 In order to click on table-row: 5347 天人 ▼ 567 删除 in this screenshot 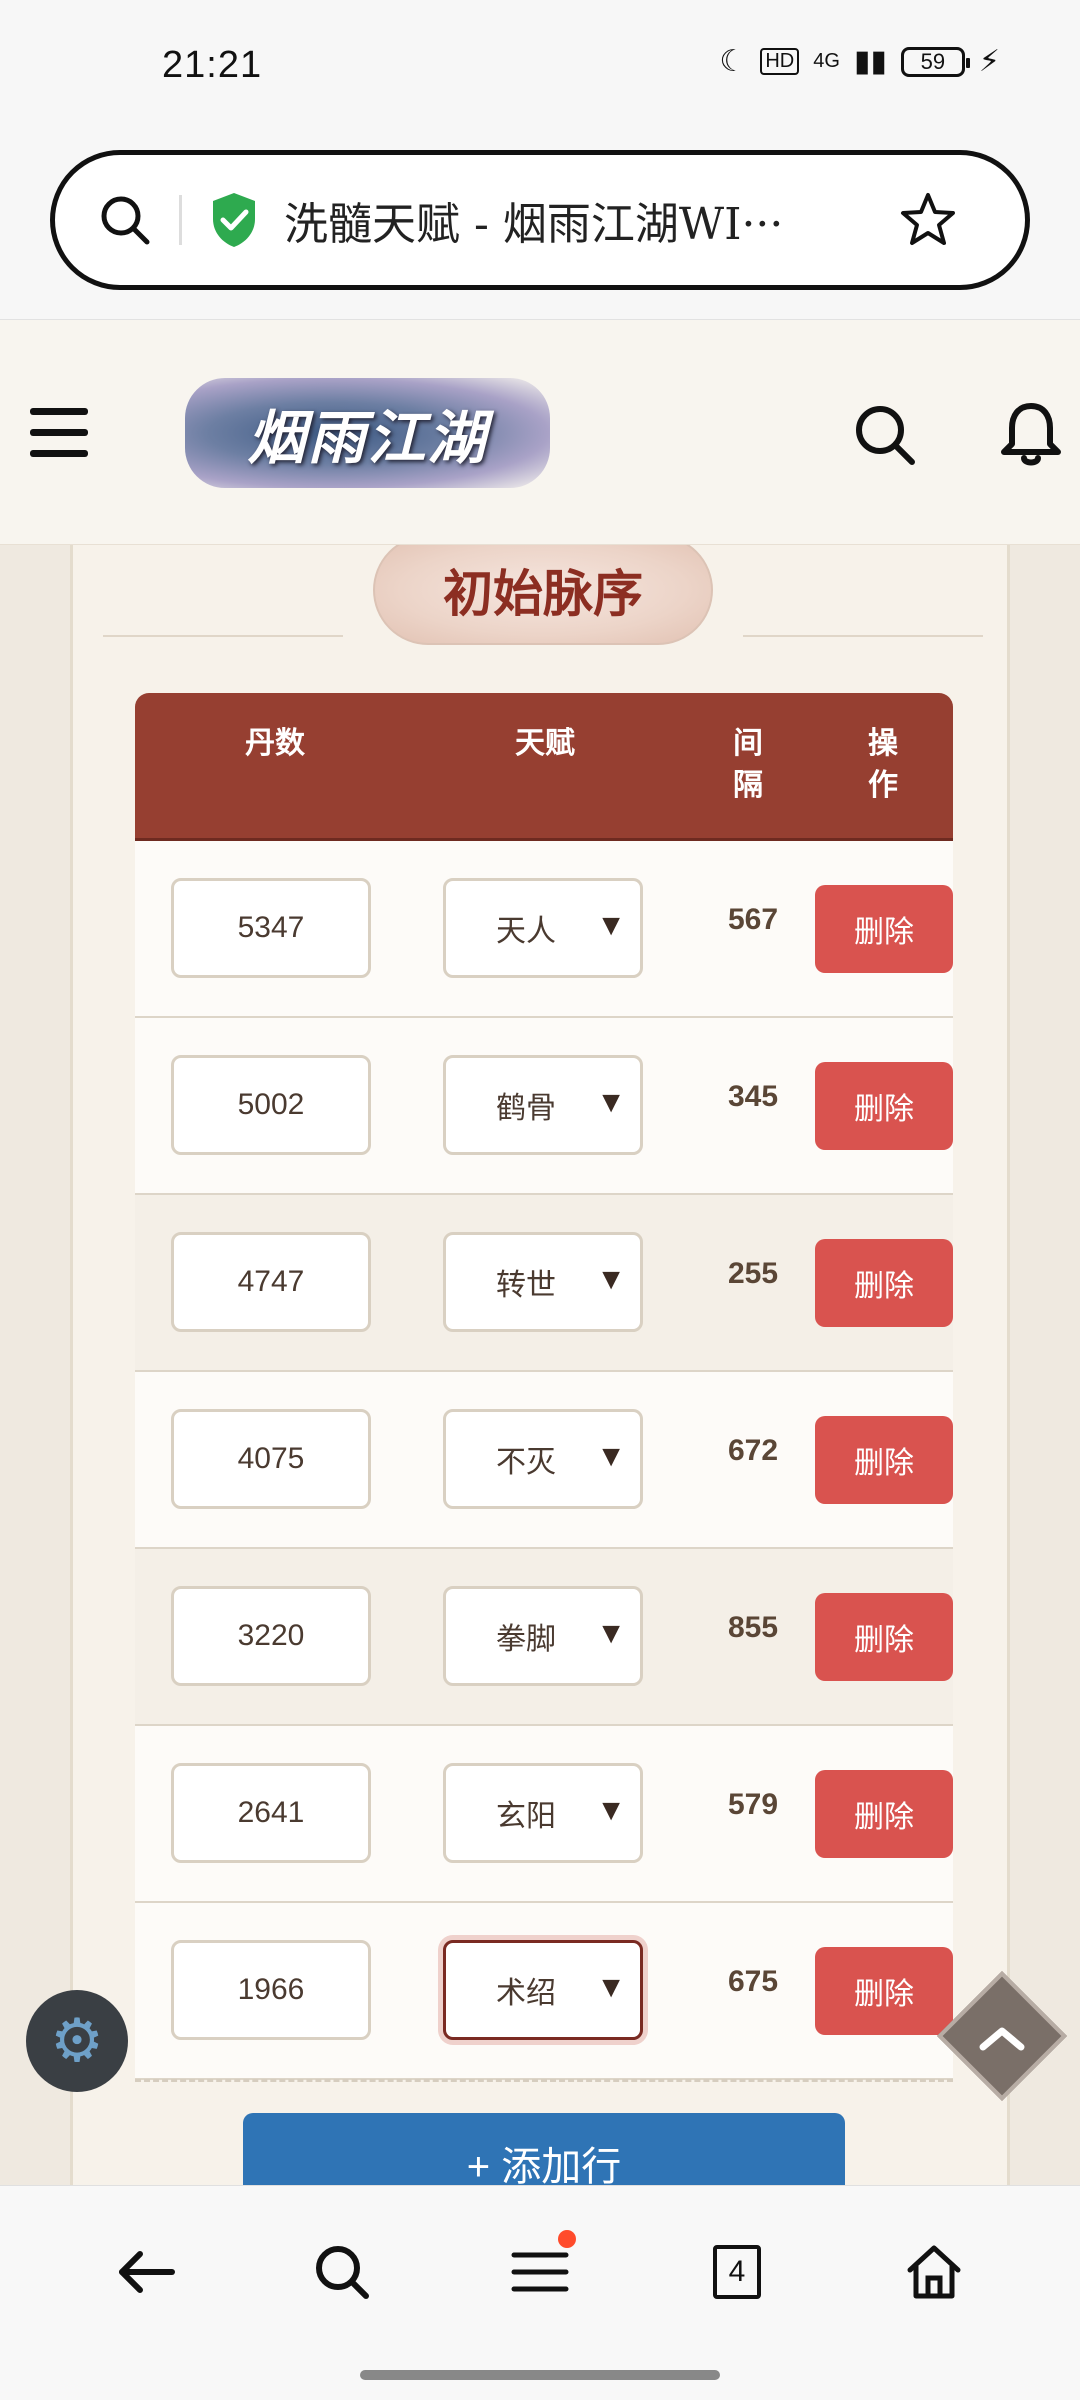, I will do `click(544, 929)`.